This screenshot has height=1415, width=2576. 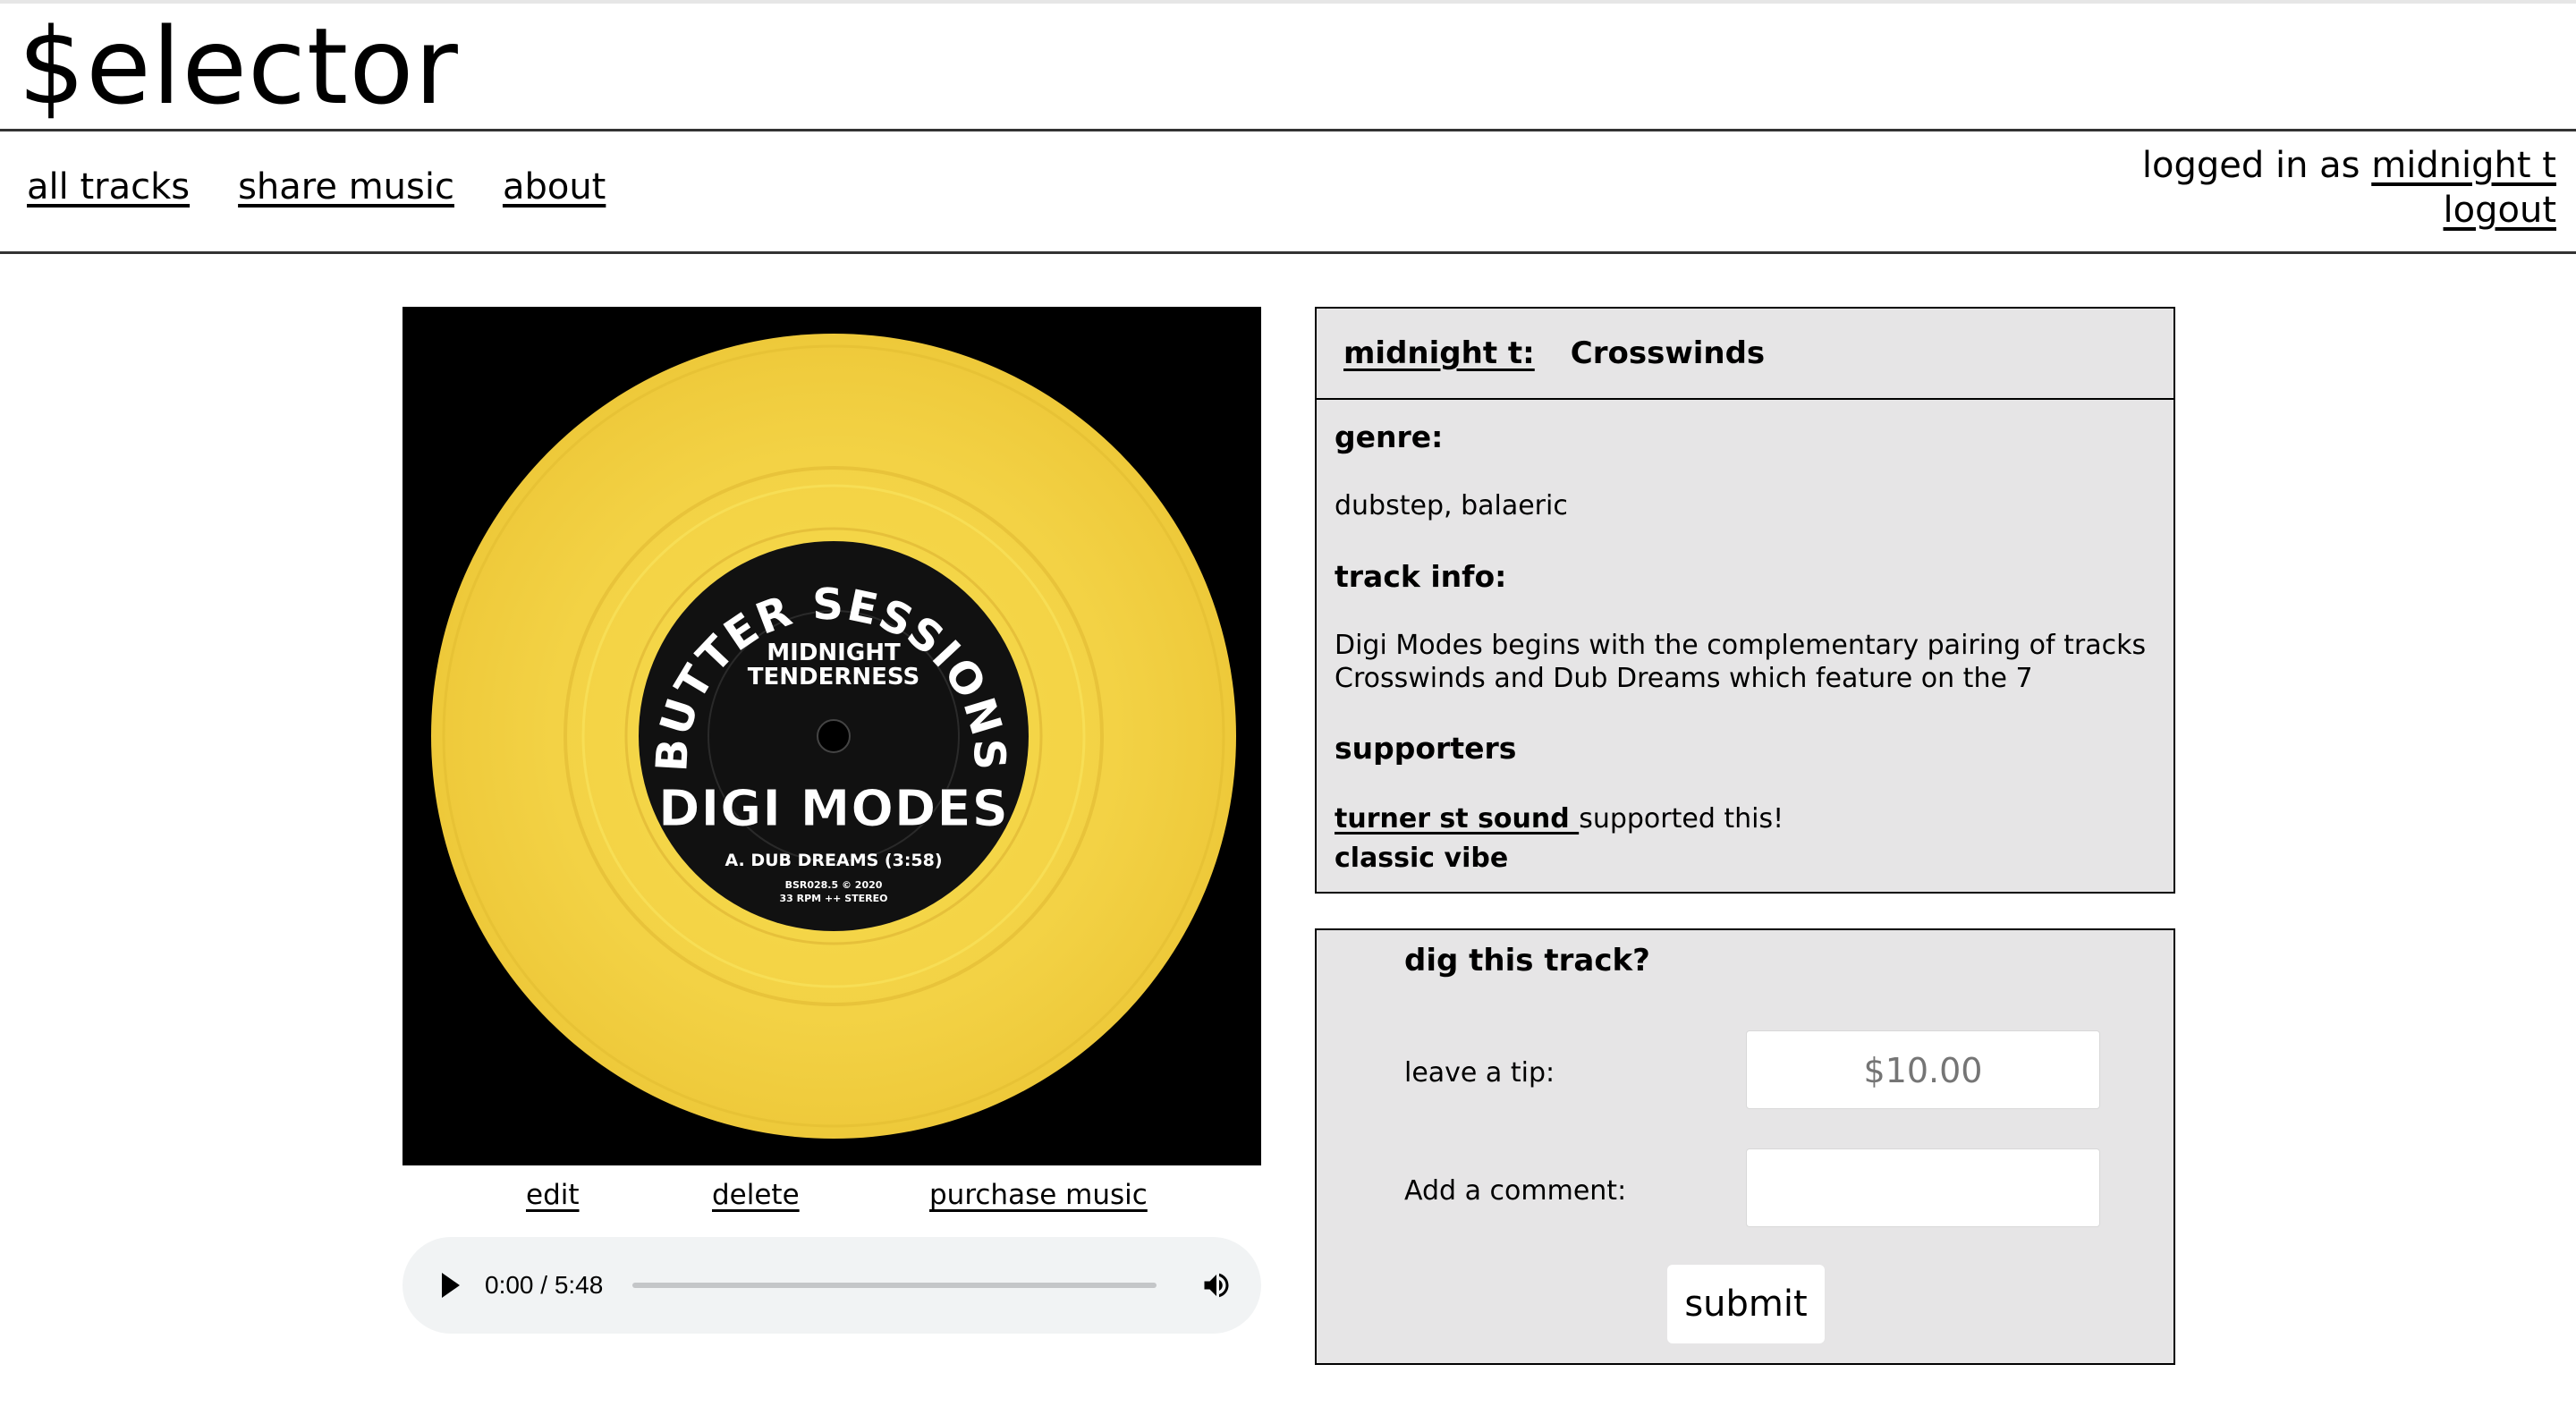 What do you see at coordinates (2256, 165) in the screenshot?
I see `logged-in-label: logged in as` at bounding box center [2256, 165].